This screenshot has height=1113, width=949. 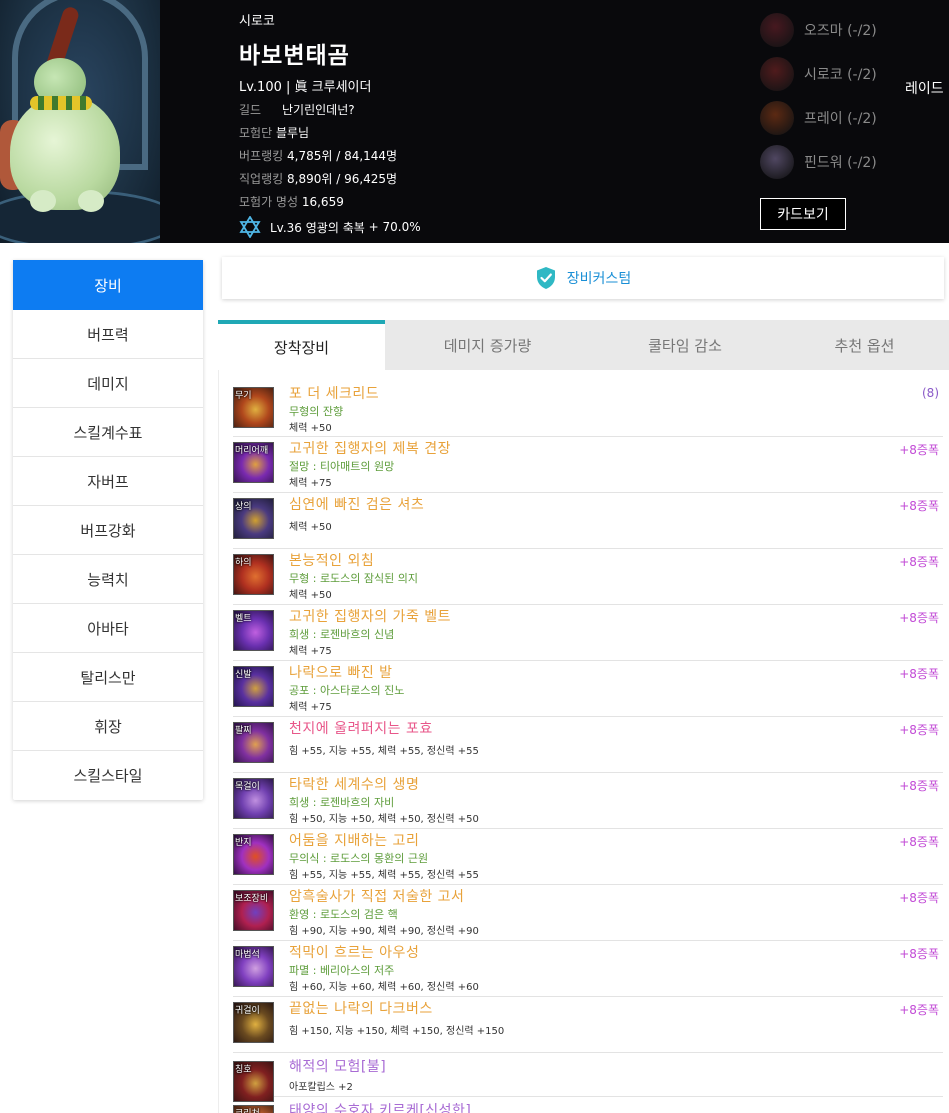 I want to click on equipment-item-icon: 목걸이, so click(x=253, y=798).